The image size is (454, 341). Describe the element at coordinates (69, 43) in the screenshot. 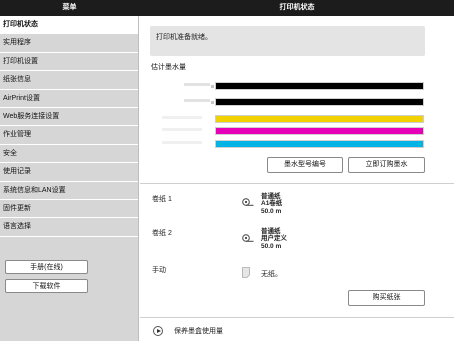

I see `sidebar-item-utilities: 实用程序` at that location.